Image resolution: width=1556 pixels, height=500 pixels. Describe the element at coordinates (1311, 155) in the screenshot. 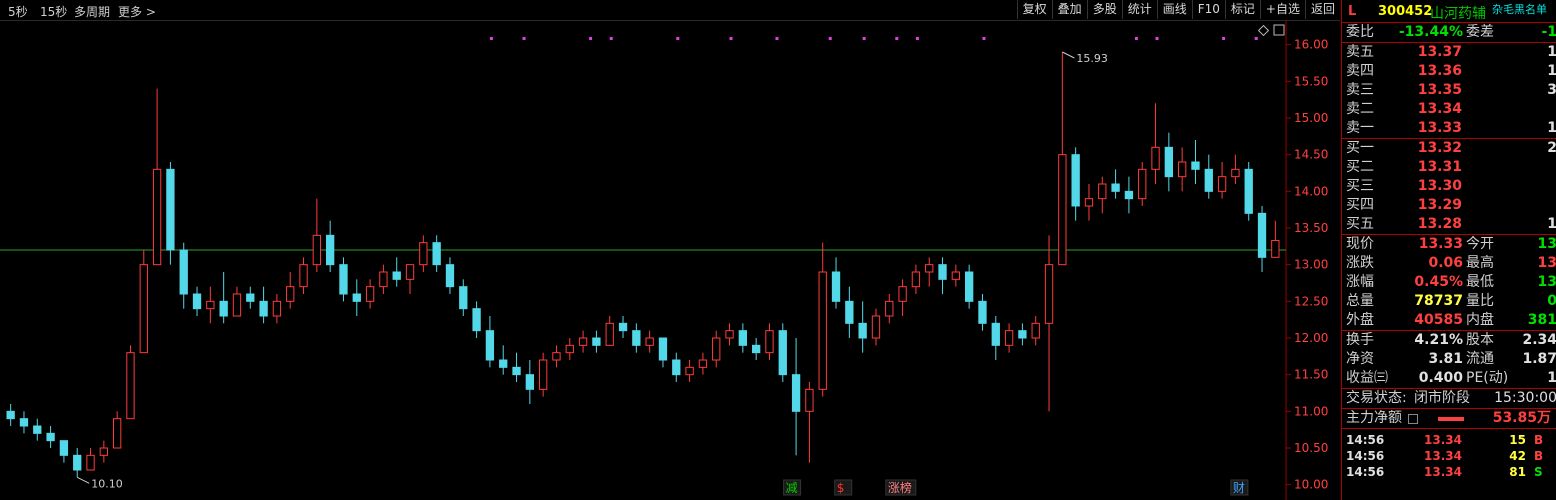

I see `y-tick-label: 14.50` at that location.